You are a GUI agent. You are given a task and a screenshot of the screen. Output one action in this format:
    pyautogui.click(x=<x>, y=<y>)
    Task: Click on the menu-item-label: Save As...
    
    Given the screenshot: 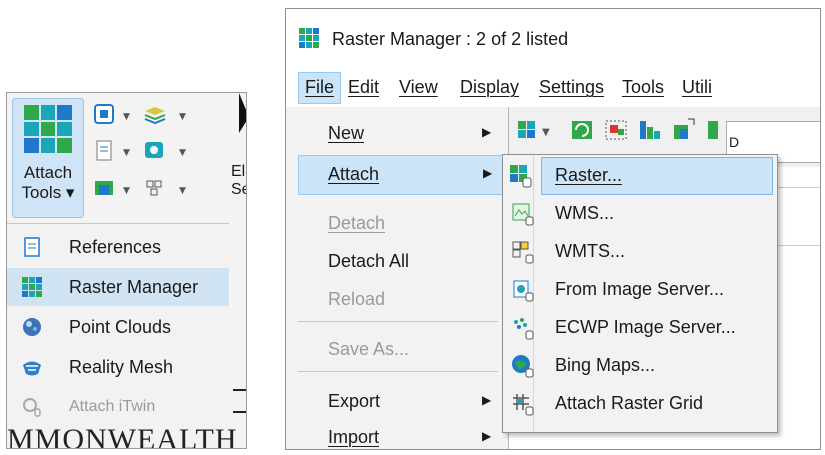 What is the action you would take?
    pyautogui.click(x=369, y=349)
    